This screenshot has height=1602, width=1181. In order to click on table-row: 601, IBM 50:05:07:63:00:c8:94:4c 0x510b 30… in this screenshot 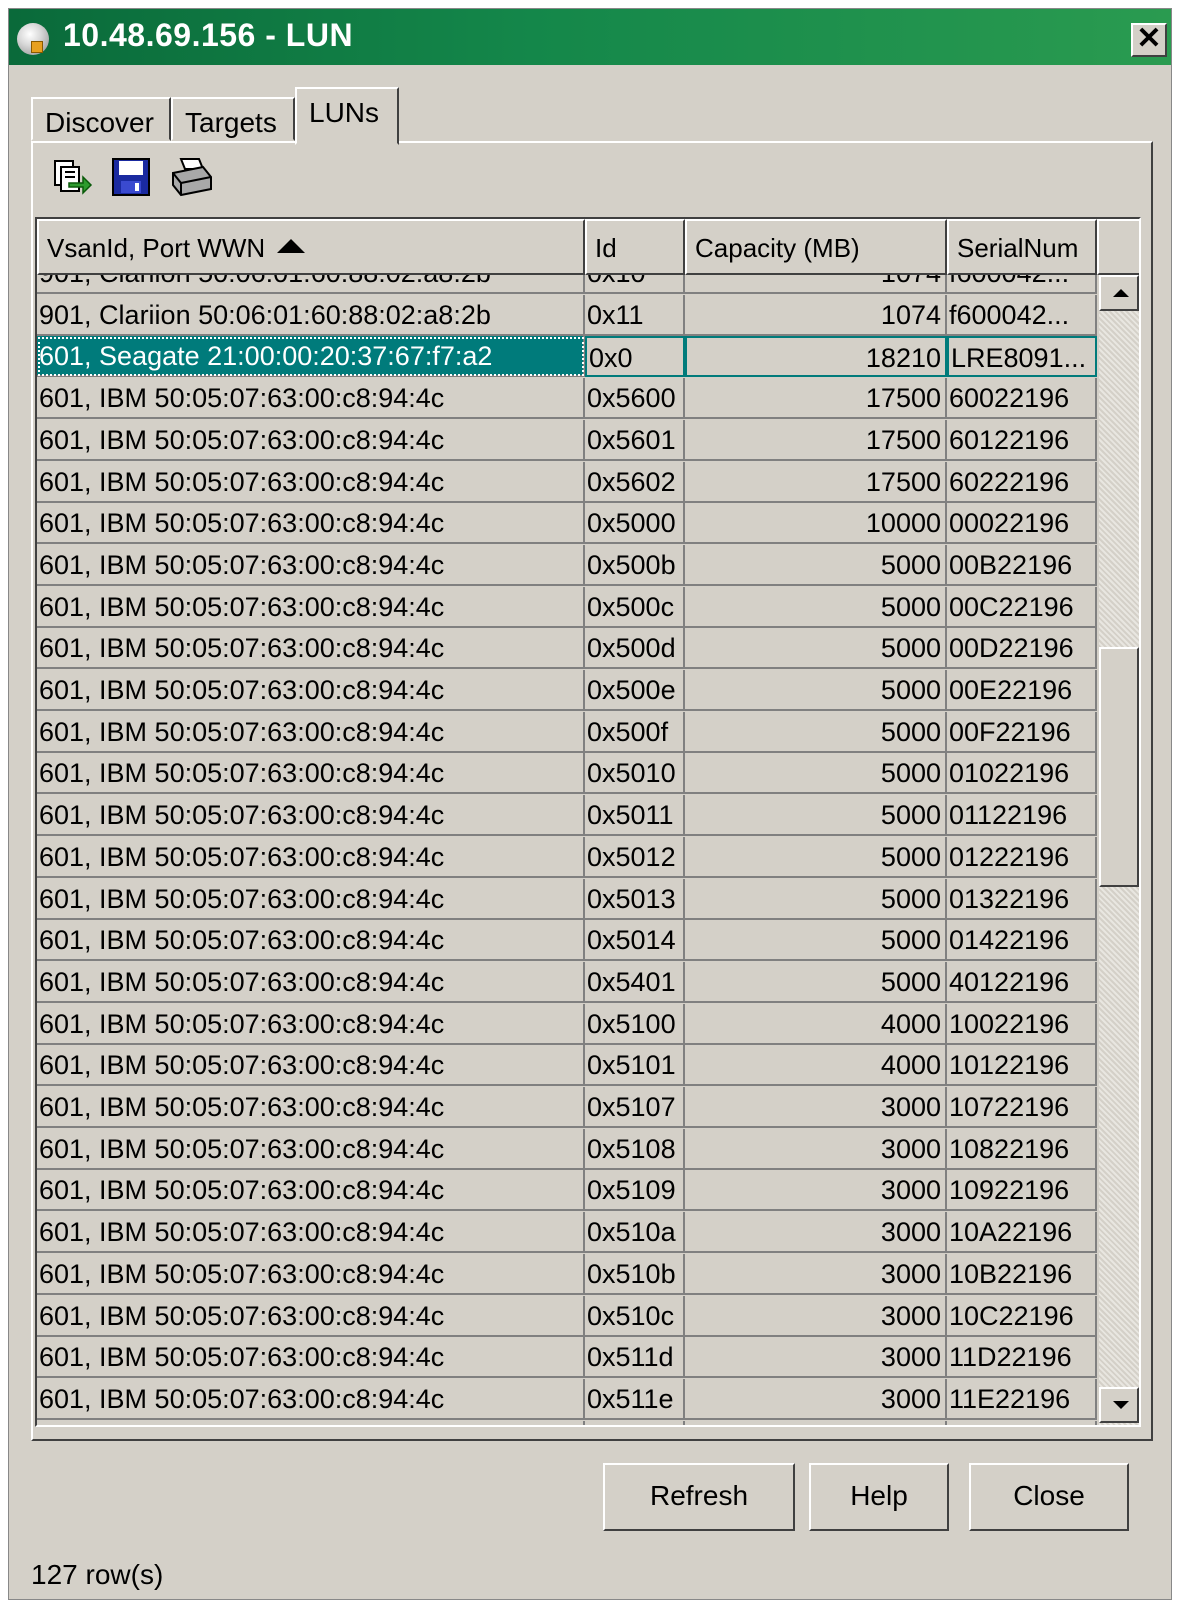, I will do `click(568, 1274)`.